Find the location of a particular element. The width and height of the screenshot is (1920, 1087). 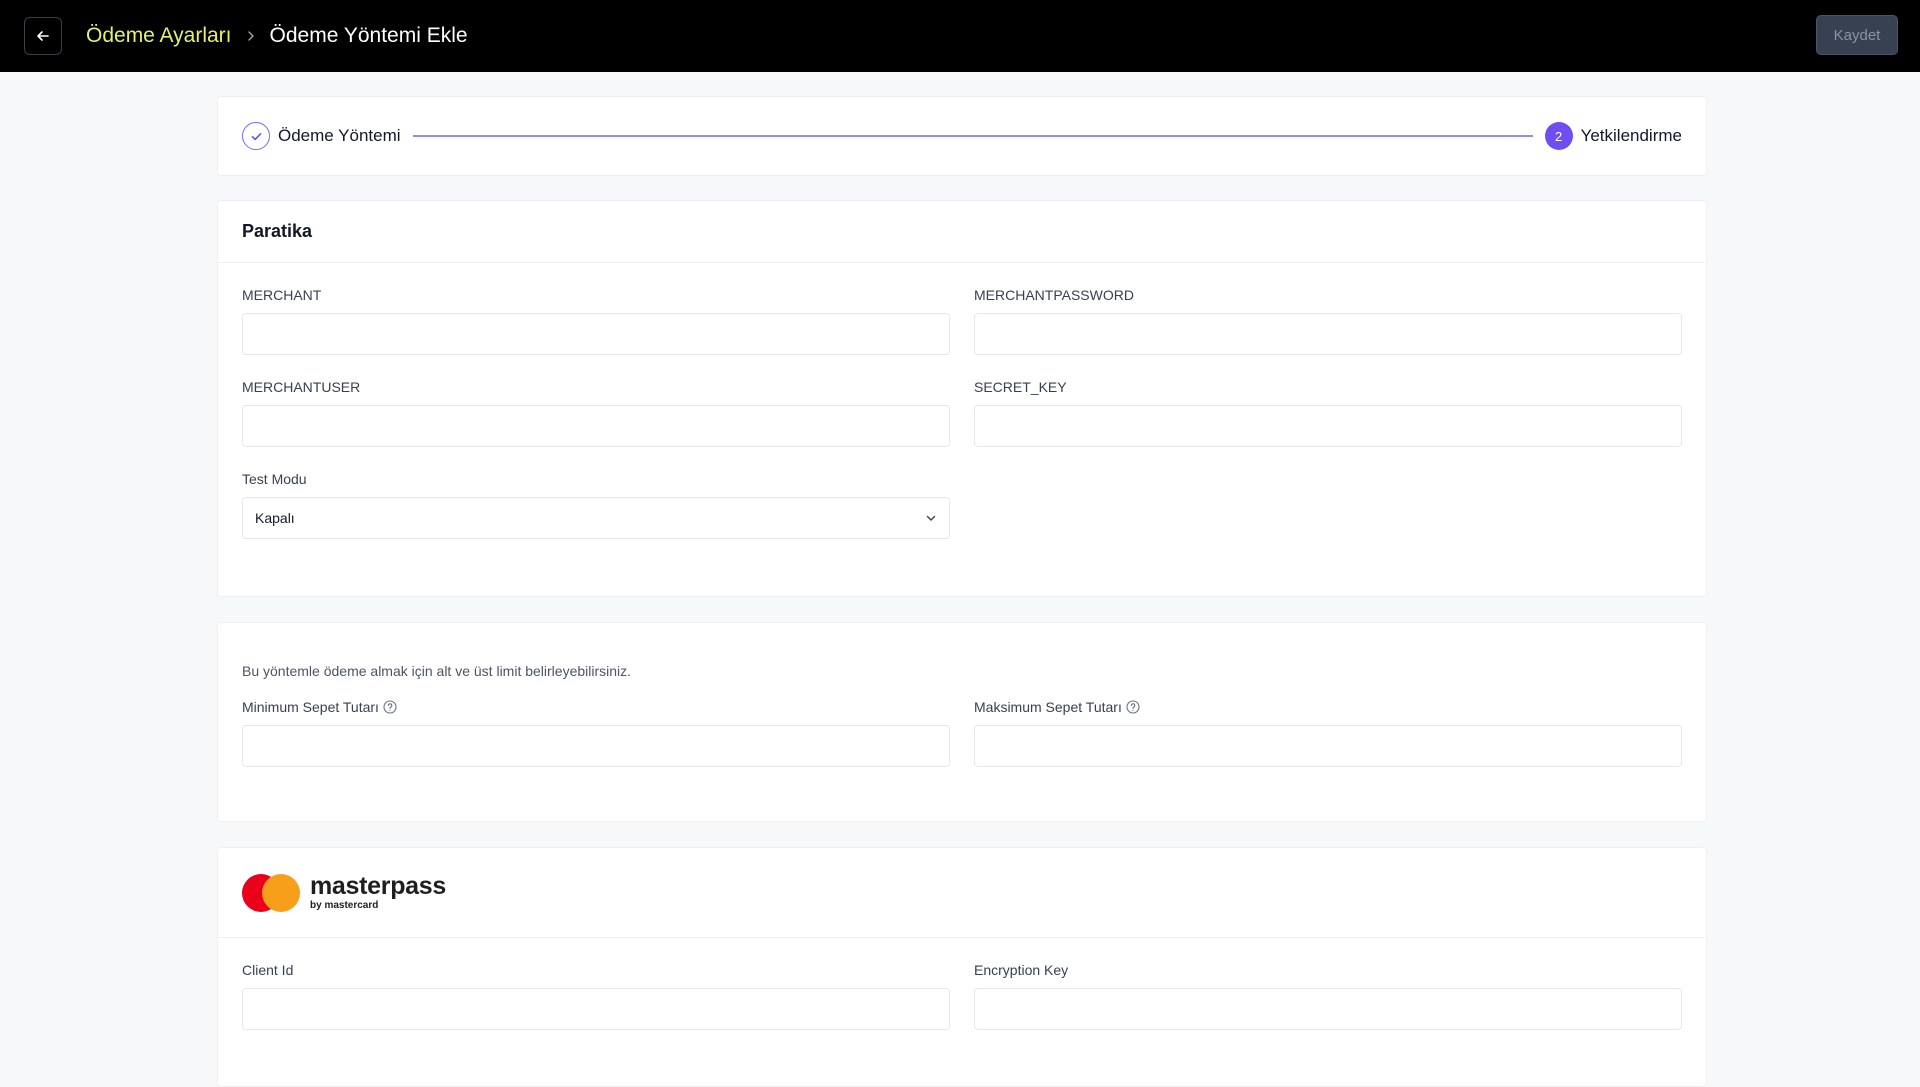

arrow-left-icon is located at coordinates (43, 36).